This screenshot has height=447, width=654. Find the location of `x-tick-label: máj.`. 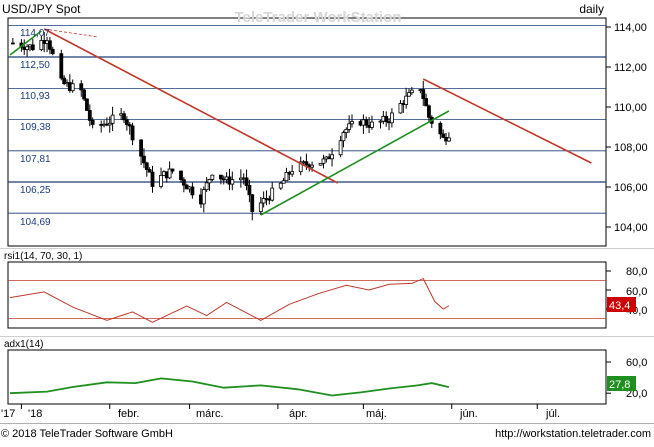

x-tick-label: máj. is located at coordinates (376, 414).